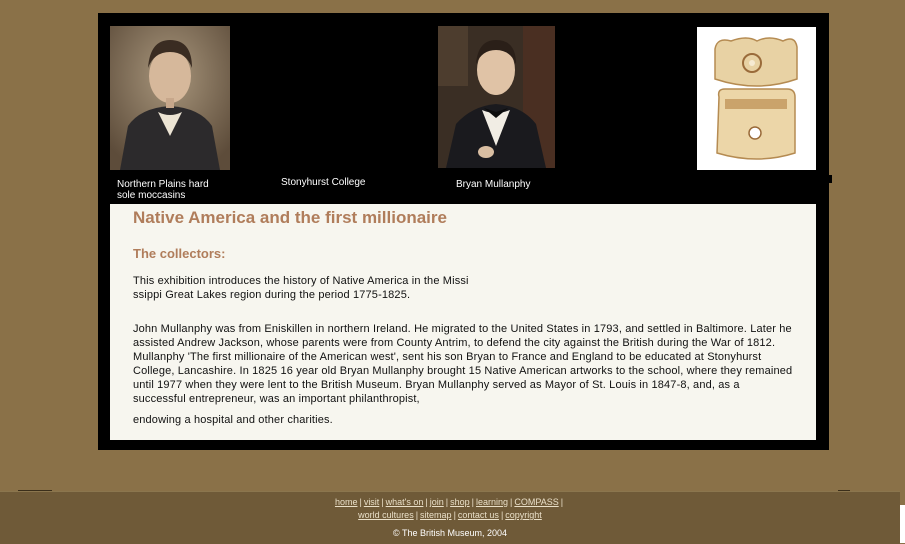 This screenshot has height=544, width=905. I want to click on nav-link-visit: visit, so click(372, 502).